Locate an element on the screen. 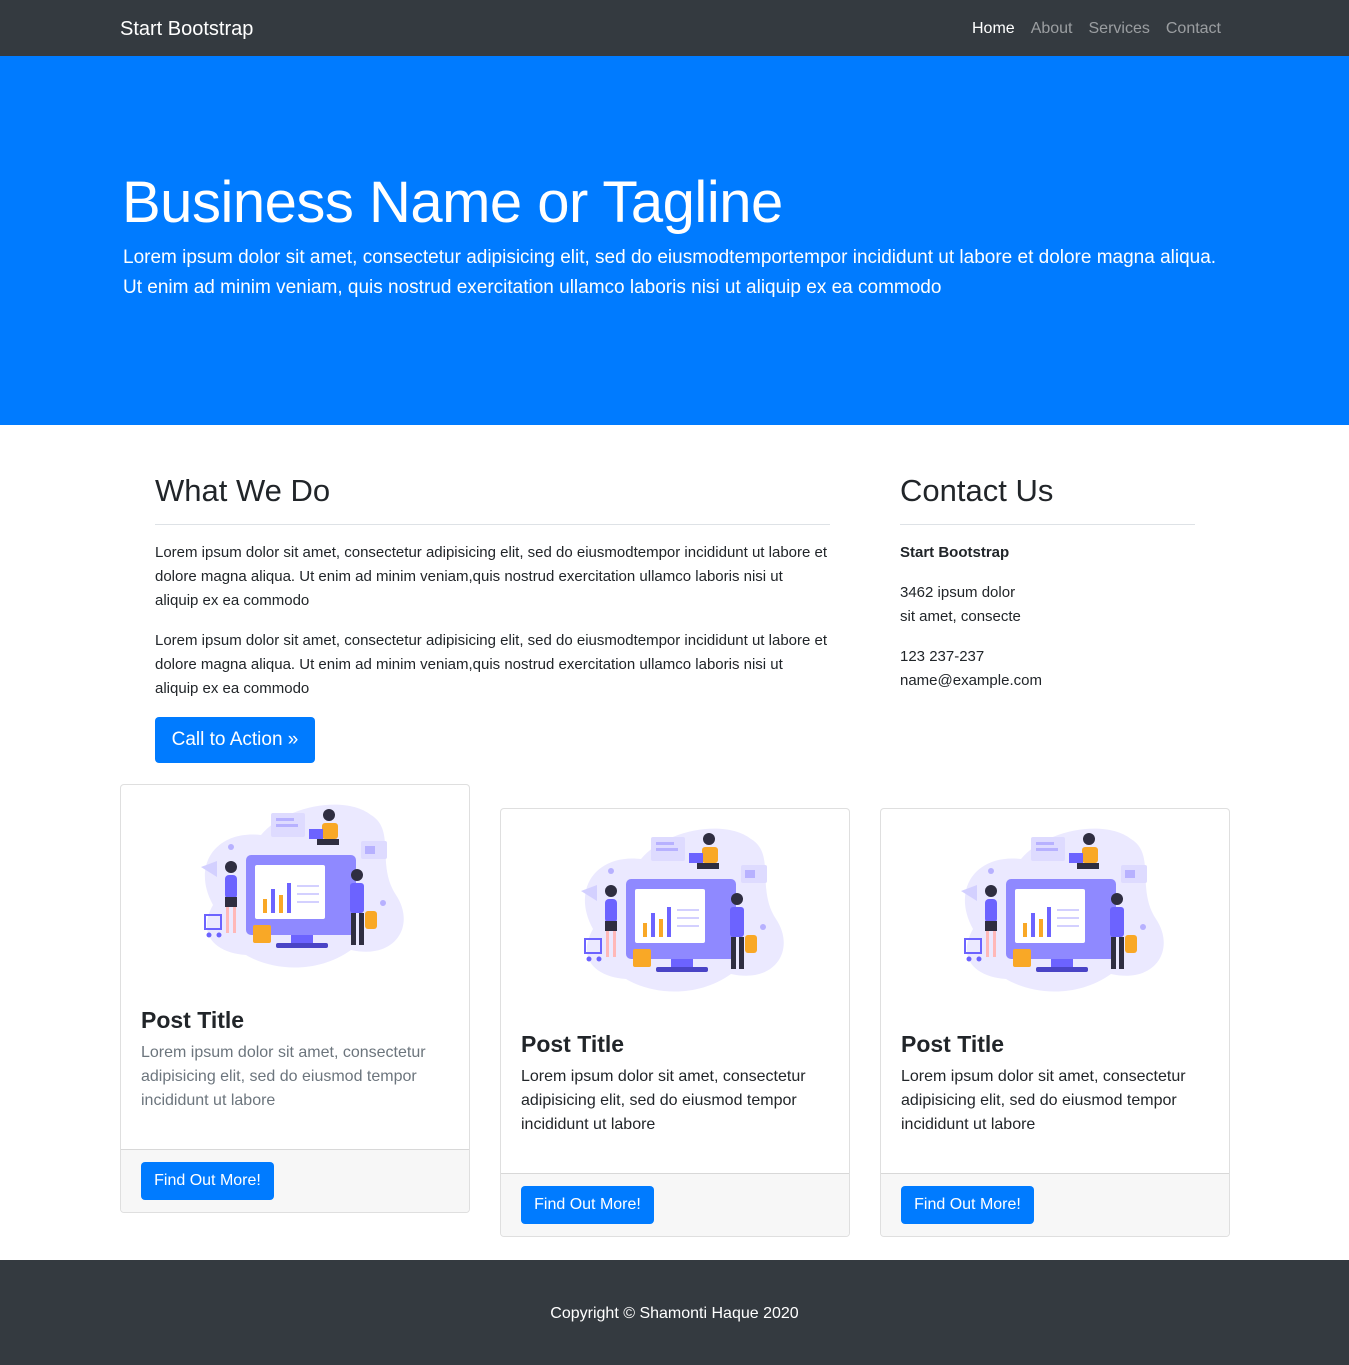  nav-link-about: About is located at coordinates (1052, 29).